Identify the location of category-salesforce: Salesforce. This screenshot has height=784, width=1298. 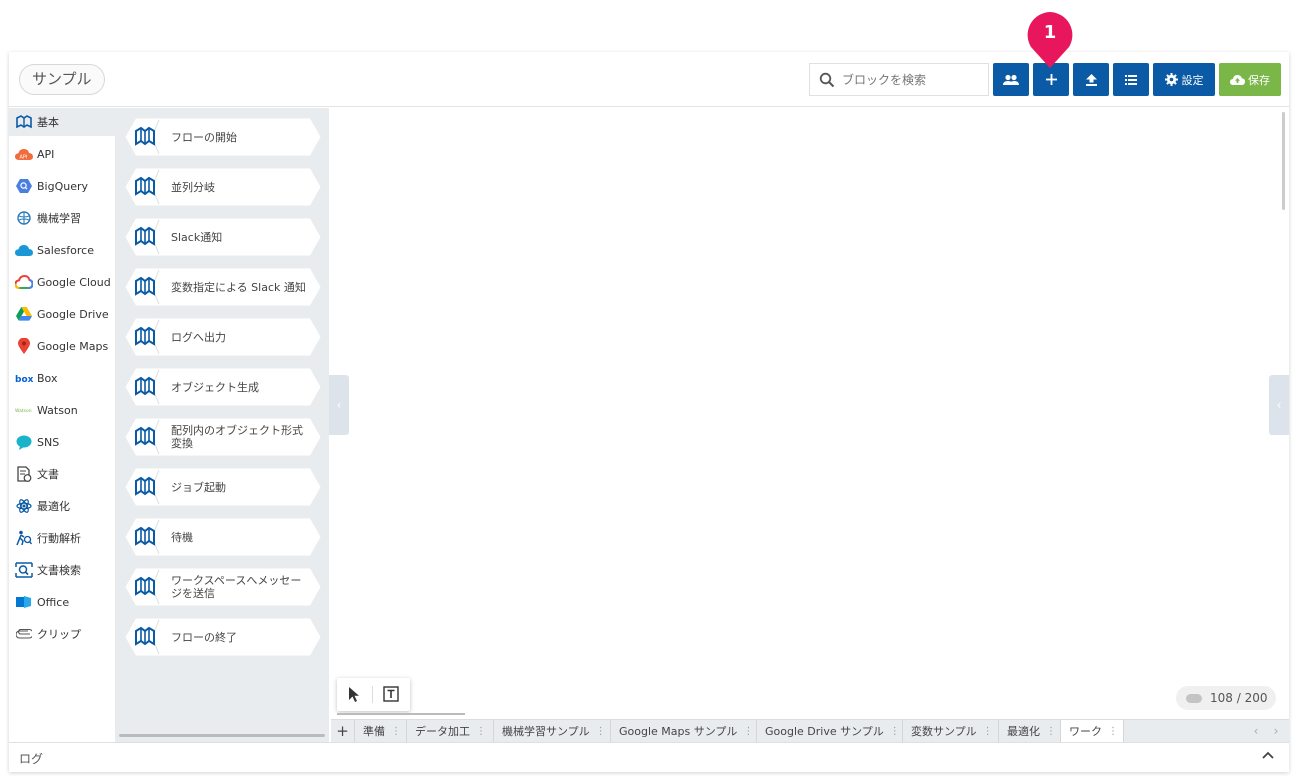
(62, 250).